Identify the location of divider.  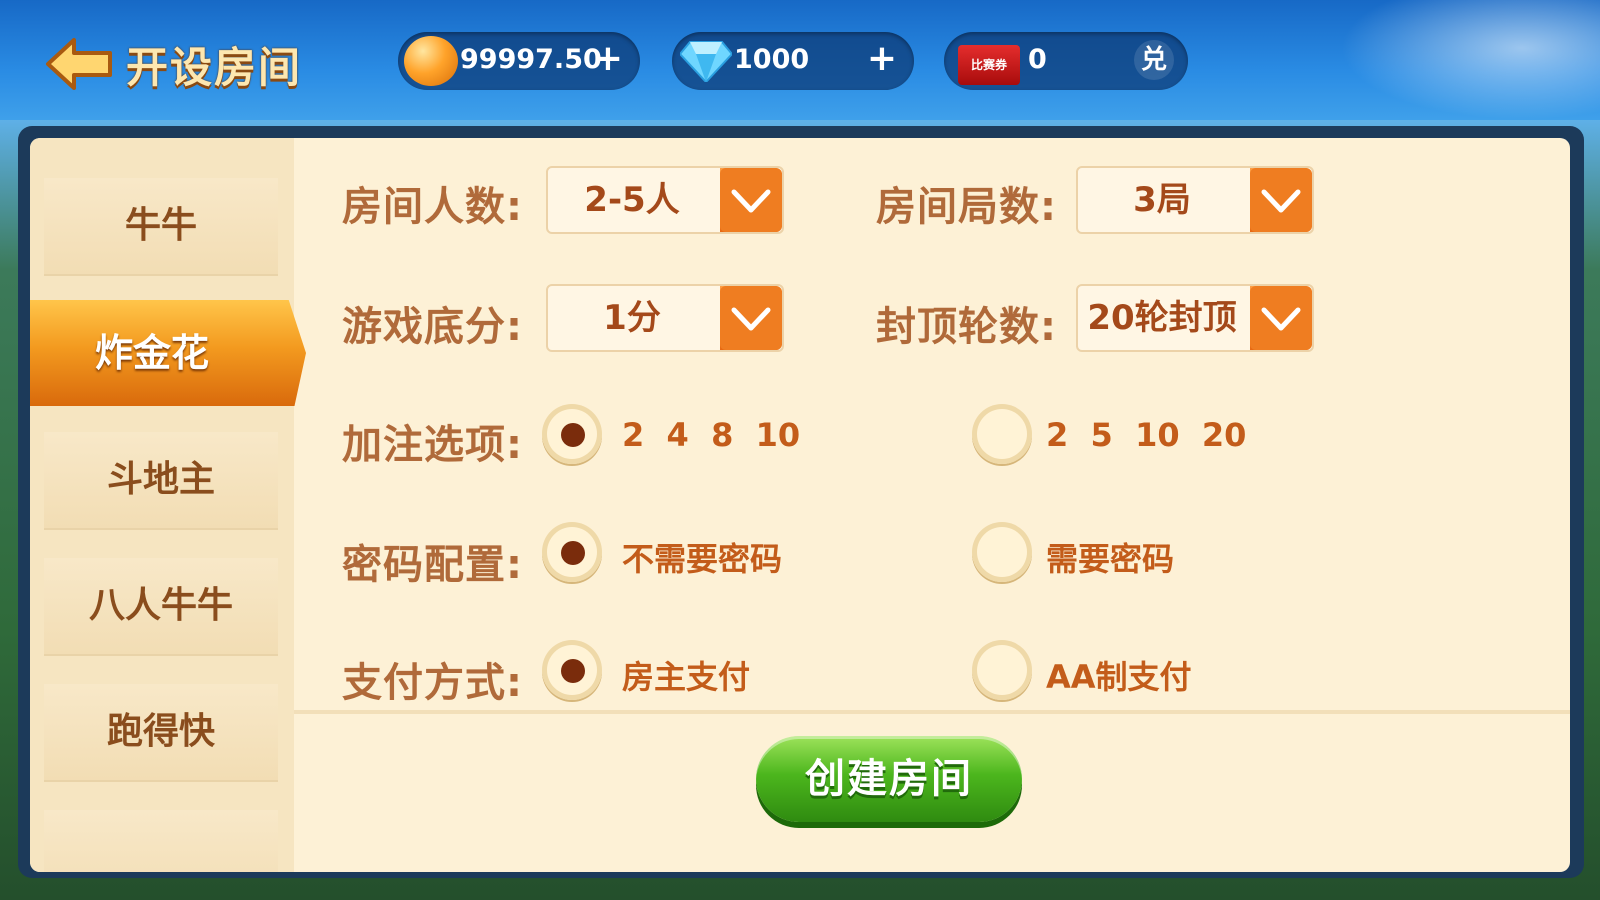
(932, 712).